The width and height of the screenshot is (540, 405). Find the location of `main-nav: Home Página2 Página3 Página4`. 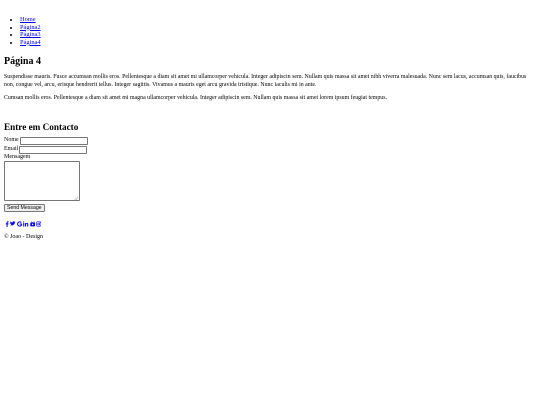

main-nav: Home Página2 Página3 Página4 is located at coordinates (270, 23).